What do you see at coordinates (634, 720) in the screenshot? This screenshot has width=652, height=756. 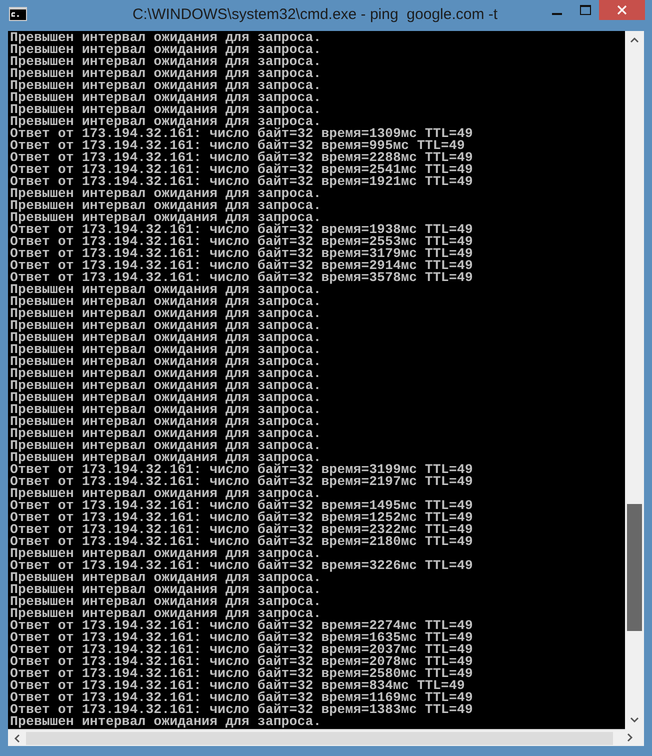 I see `scroll-down-icon` at bounding box center [634, 720].